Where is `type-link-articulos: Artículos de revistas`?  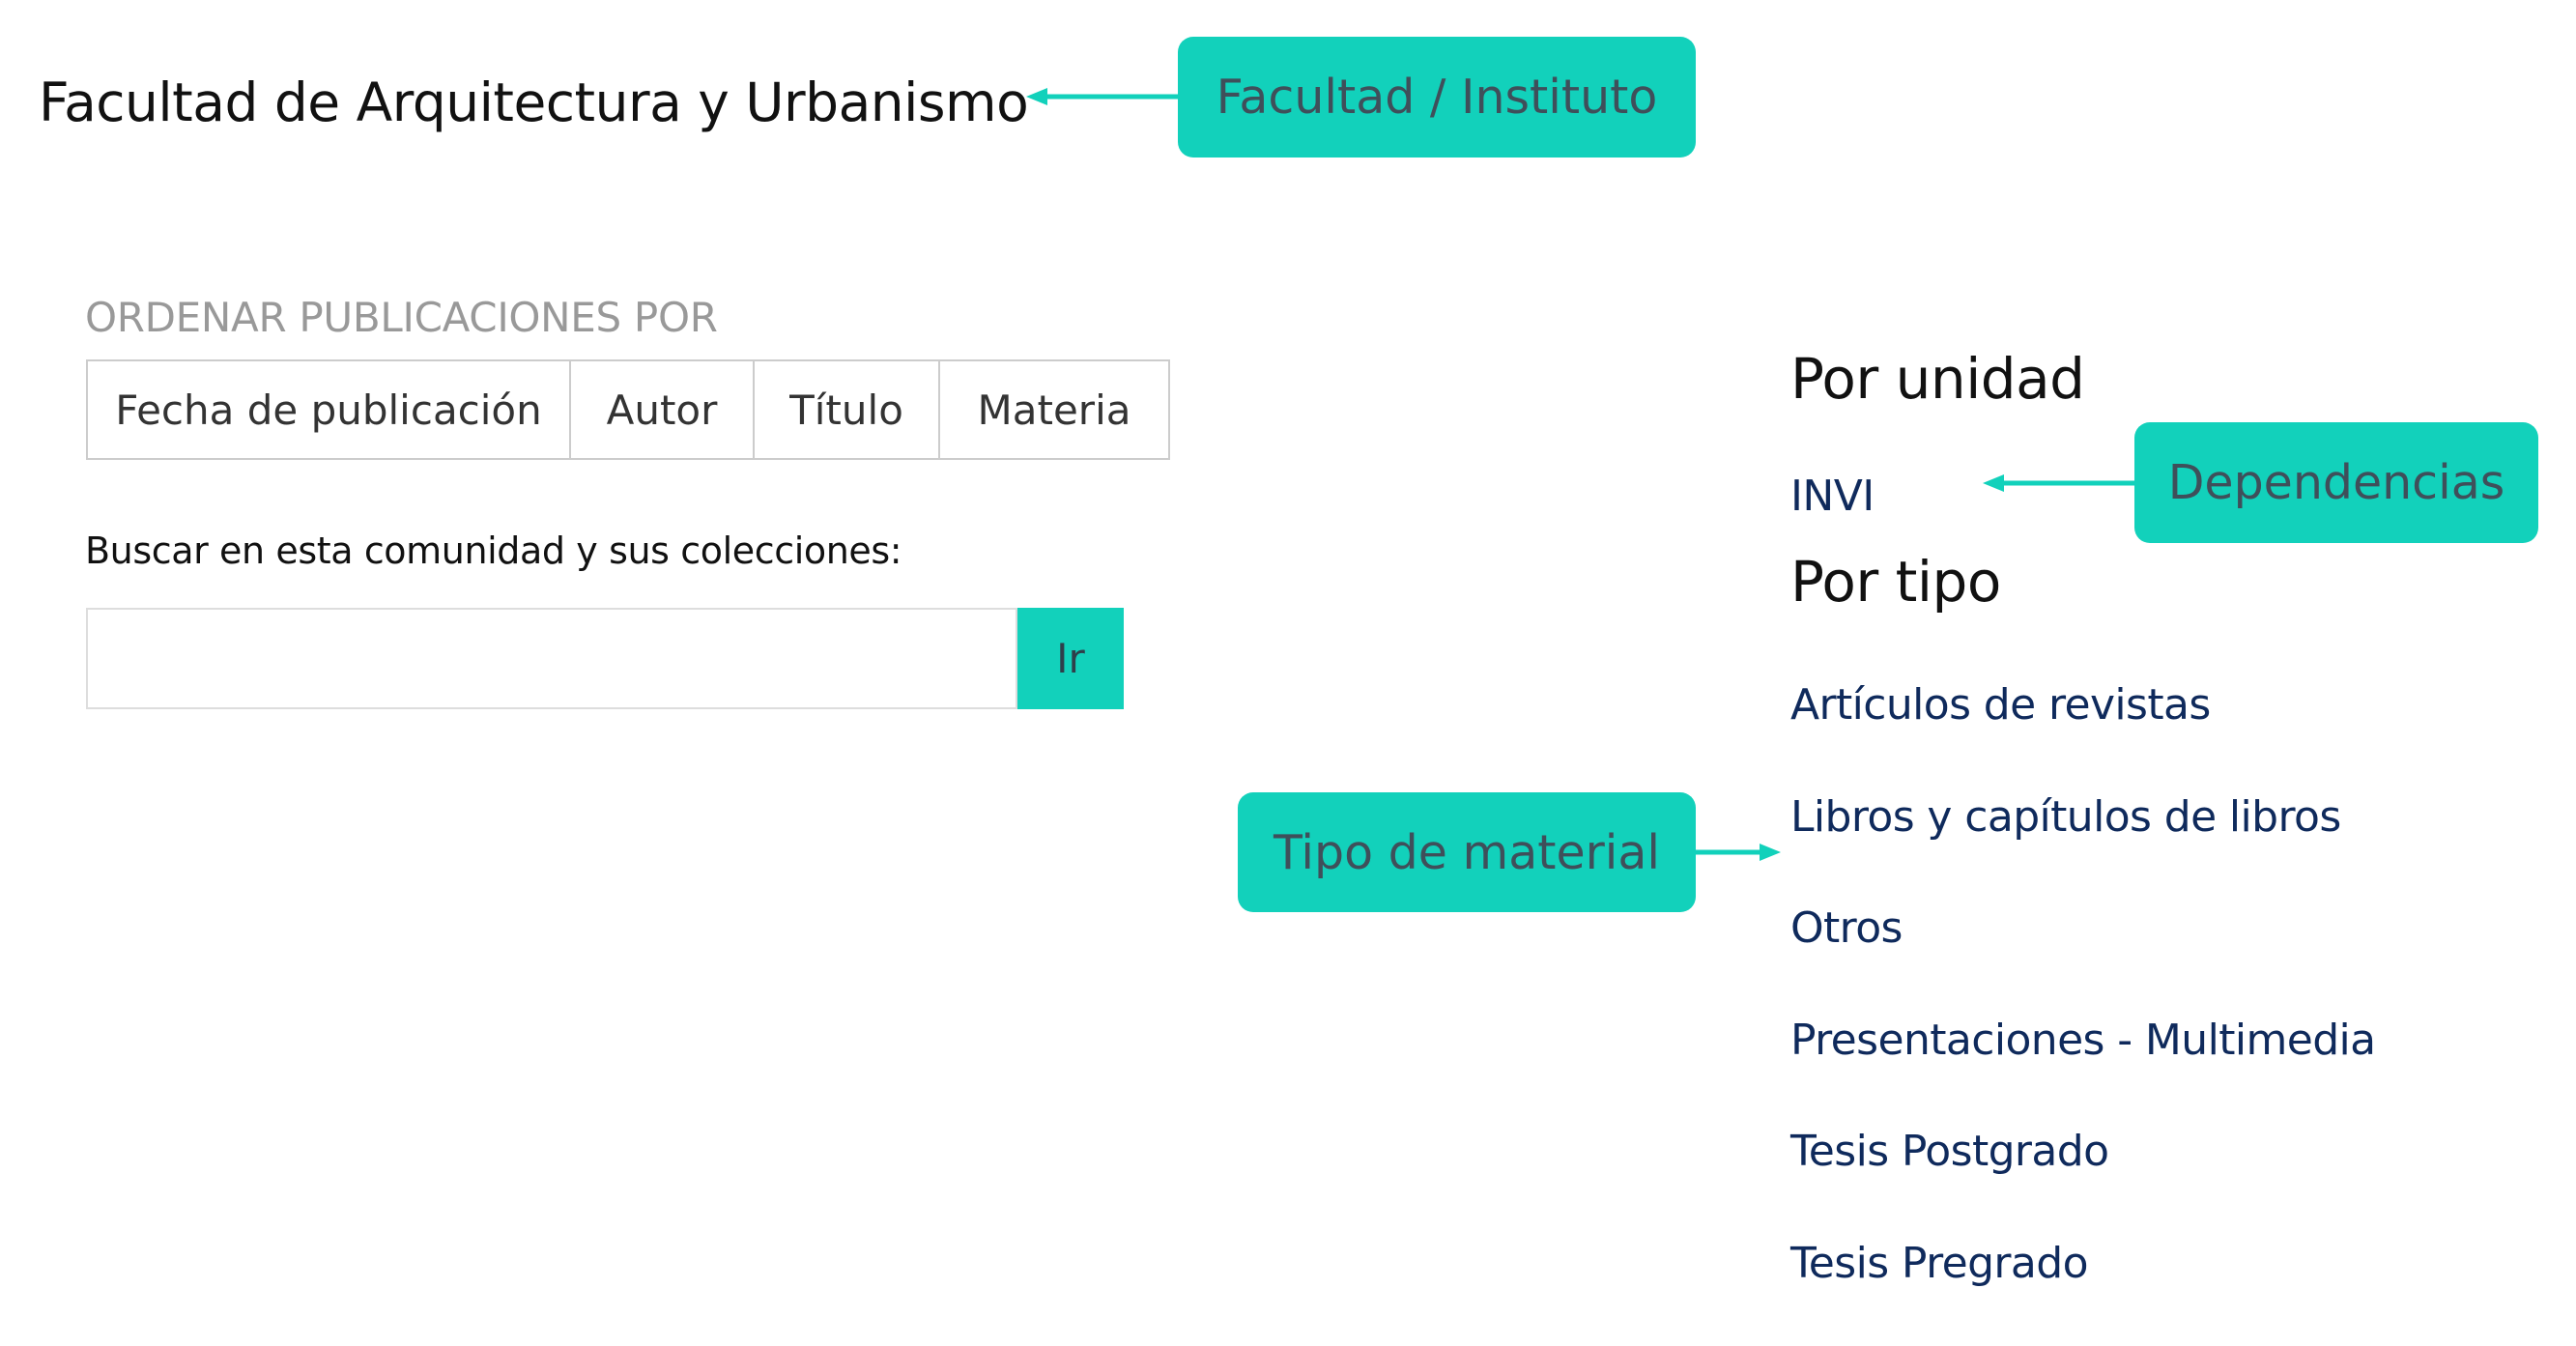
type-link-articulos: Artículos de revistas is located at coordinates (2083, 732).